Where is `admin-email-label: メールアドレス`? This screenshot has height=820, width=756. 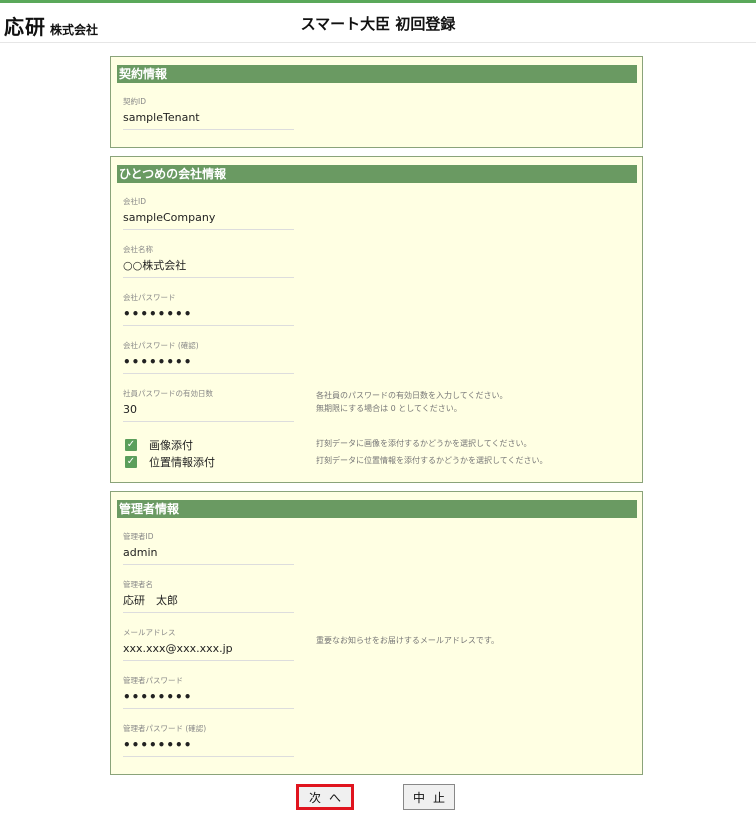 admin-email-label: メールアドレス is located at coordinates (149, 632).